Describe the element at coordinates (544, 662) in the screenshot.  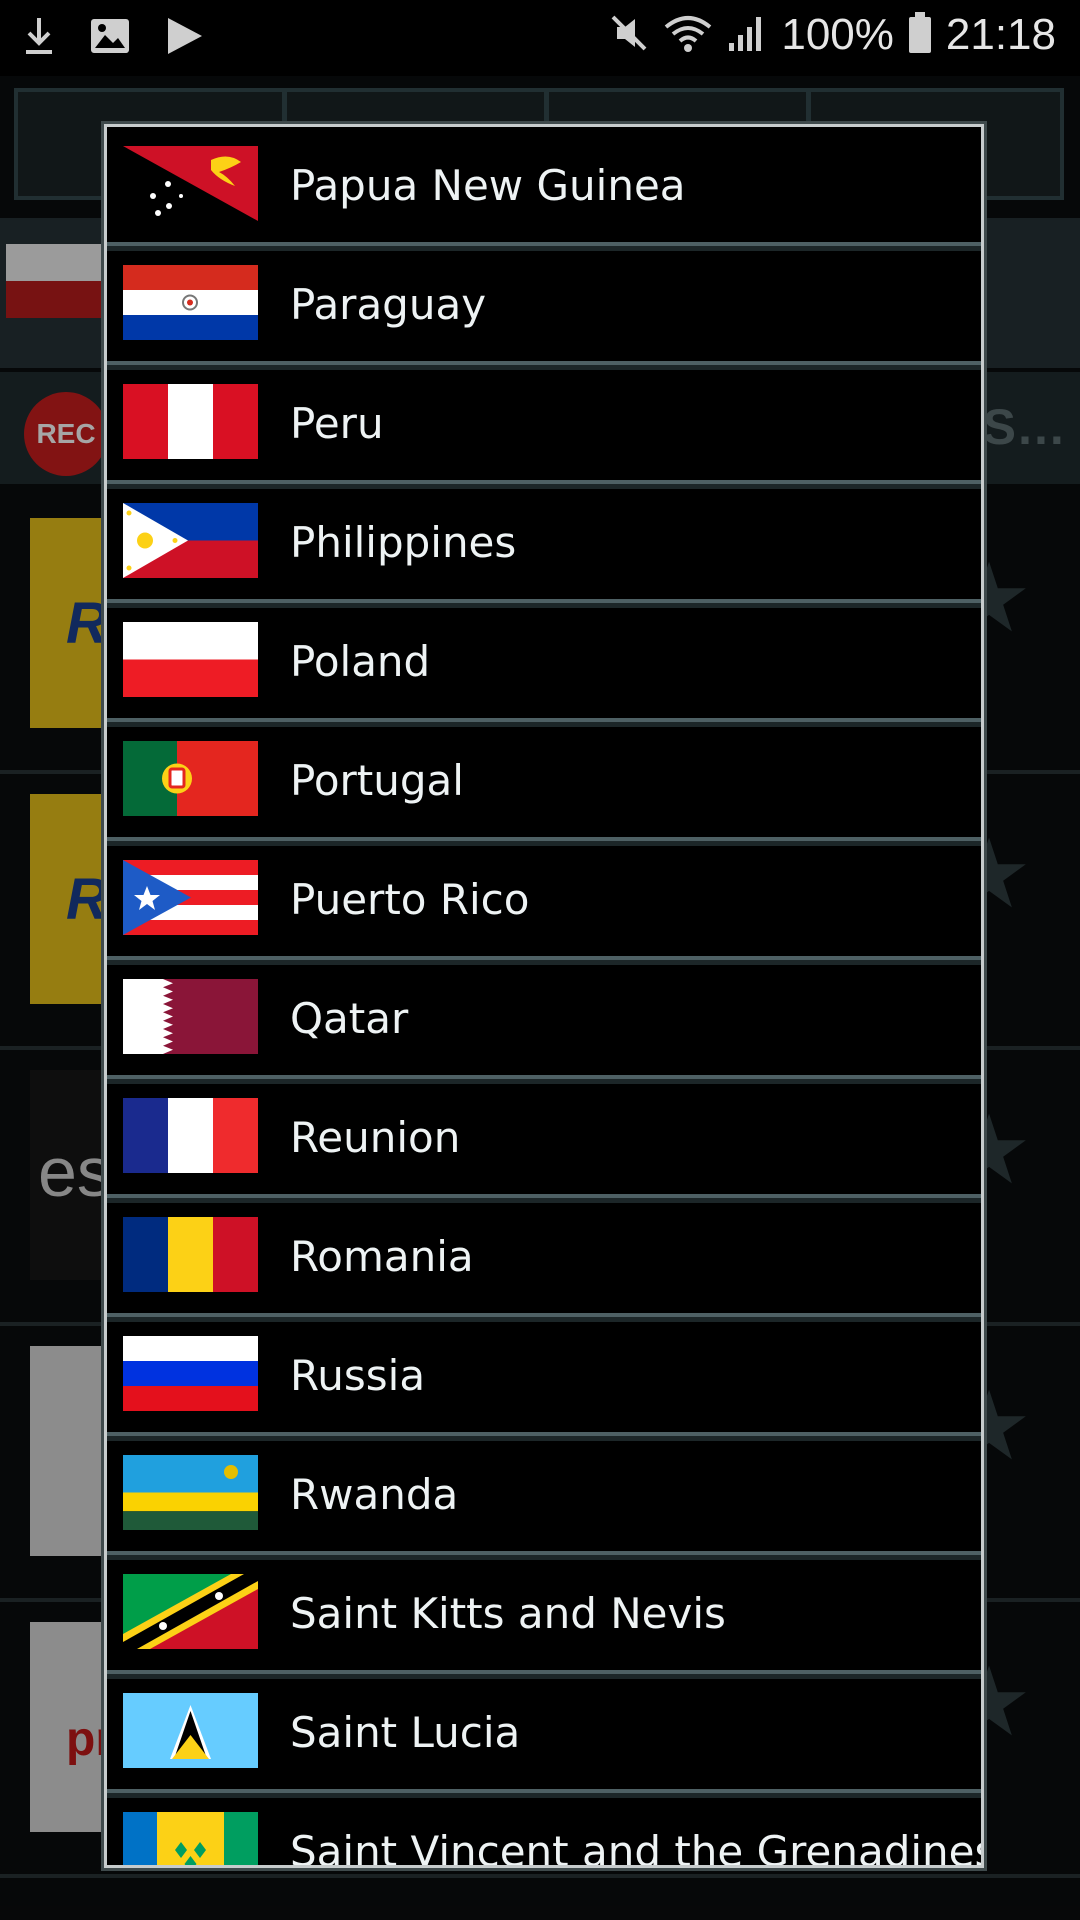
I see `country-item-poland: Poland` at that location.